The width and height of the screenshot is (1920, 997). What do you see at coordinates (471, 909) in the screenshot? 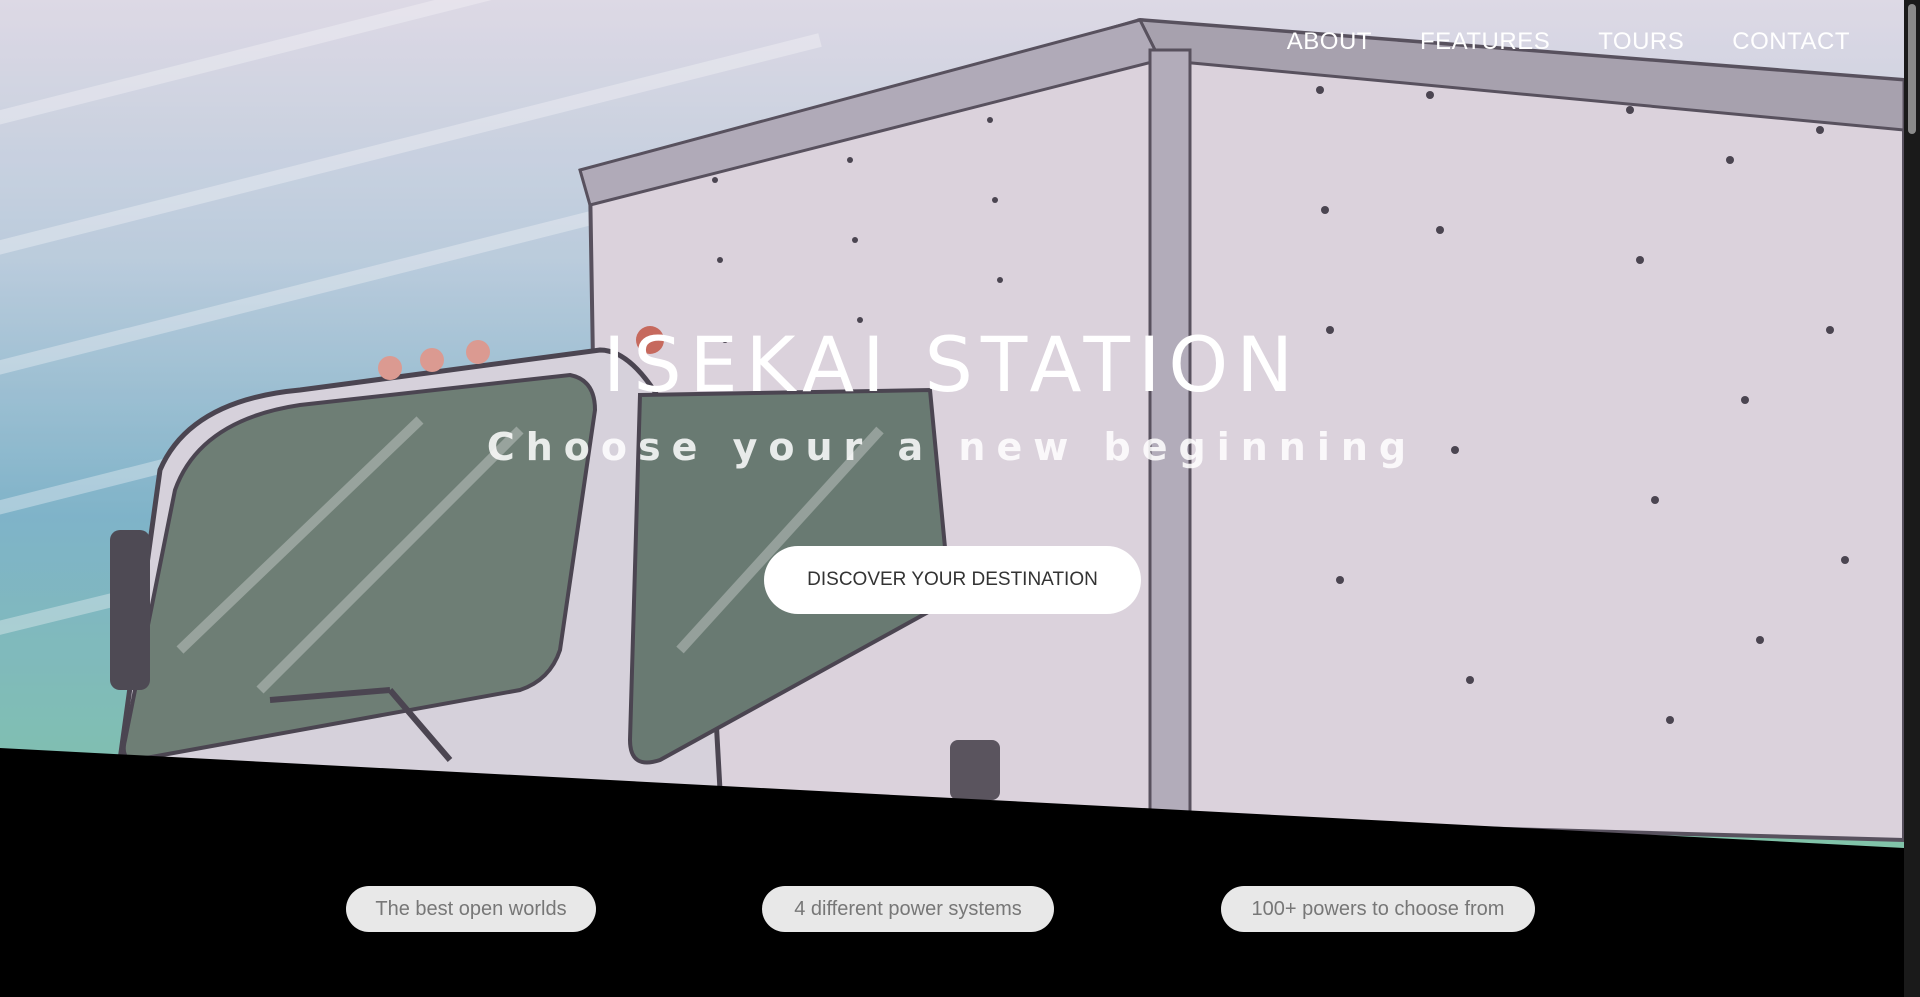
I see `feature-pill-open-worlds: The best open worlds` at bounding box center [471, 909].